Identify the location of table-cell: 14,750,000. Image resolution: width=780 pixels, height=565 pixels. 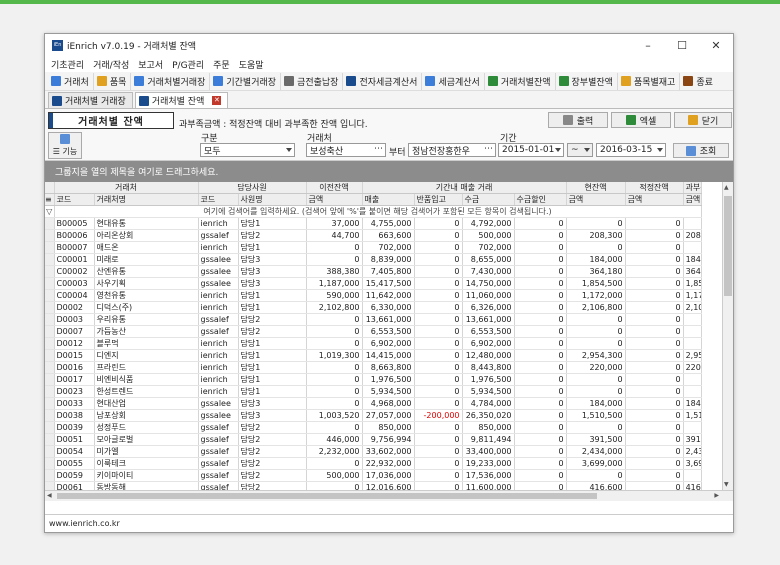
(488, 284).